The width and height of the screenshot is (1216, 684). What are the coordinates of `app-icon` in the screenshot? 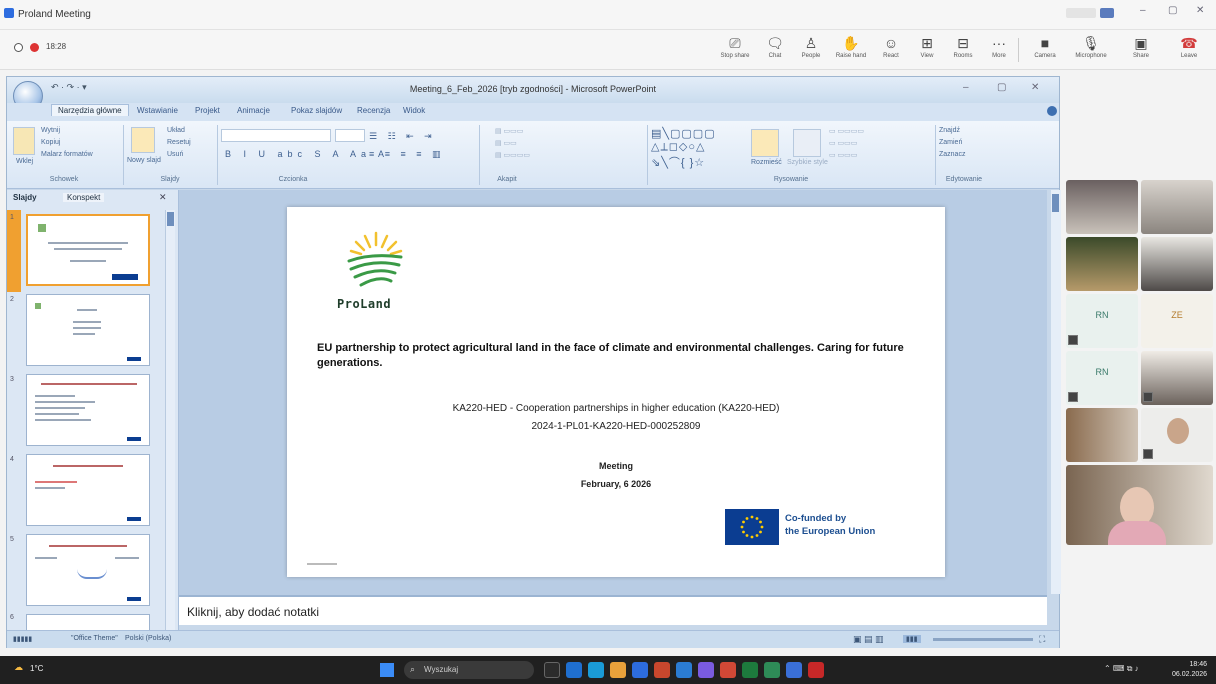 It's located at (772, 670).